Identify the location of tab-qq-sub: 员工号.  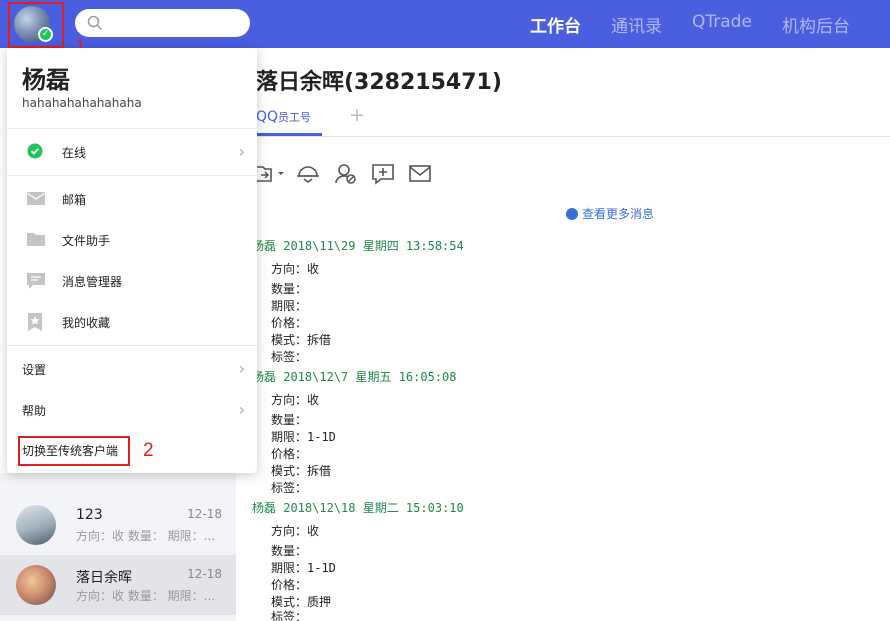
(295, 117).